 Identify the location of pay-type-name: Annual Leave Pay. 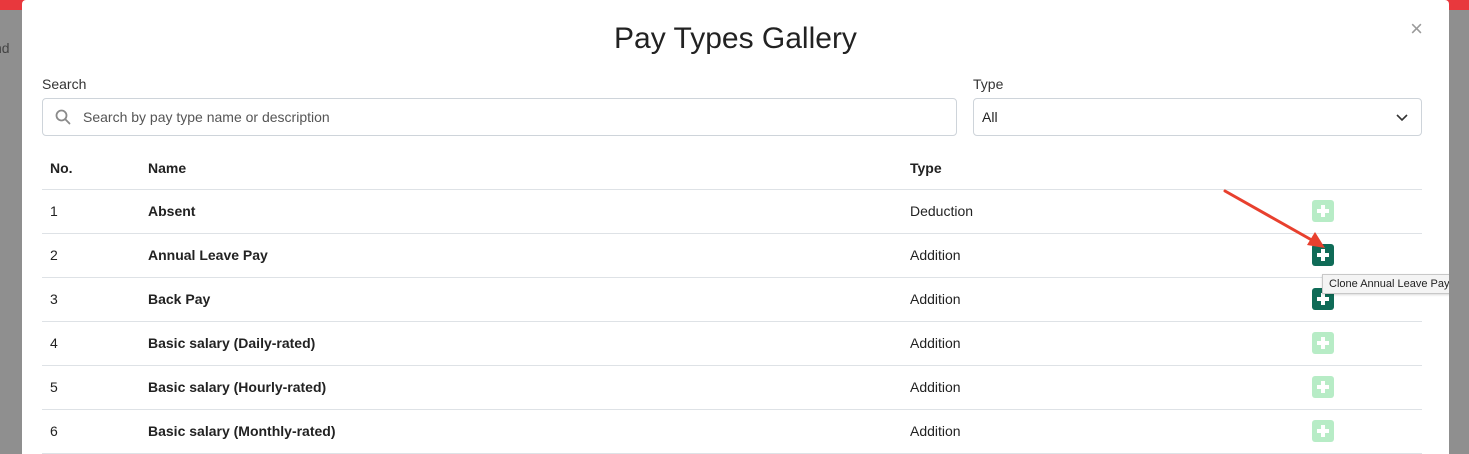
(521, 255).